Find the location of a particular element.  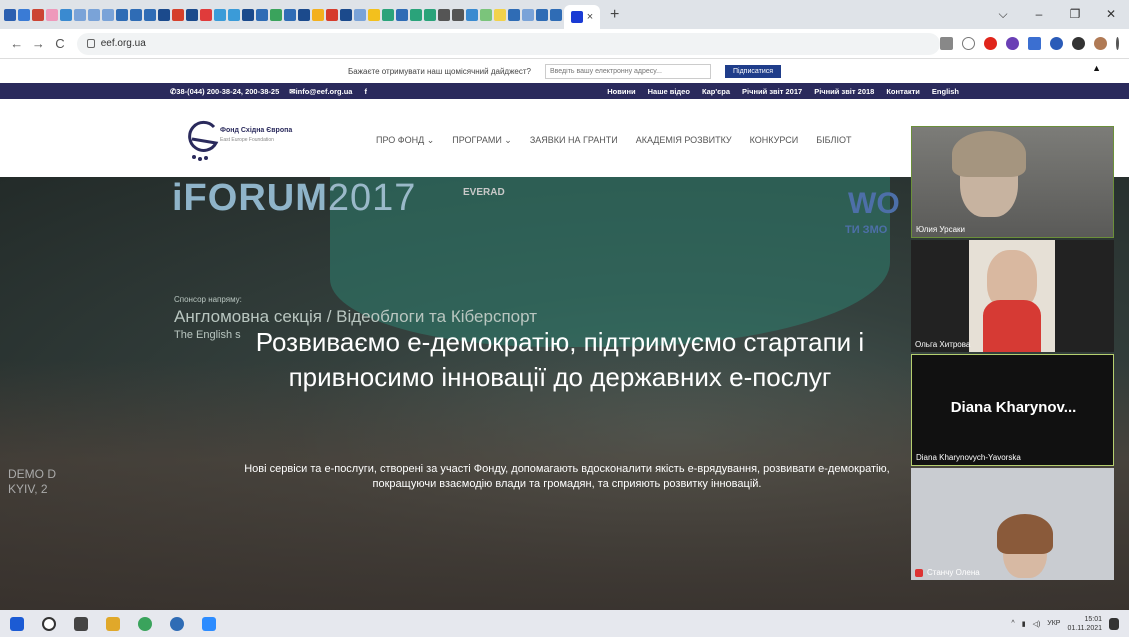

clock: 15:01 01.11.2021 is located at coordinates (1084, 624).